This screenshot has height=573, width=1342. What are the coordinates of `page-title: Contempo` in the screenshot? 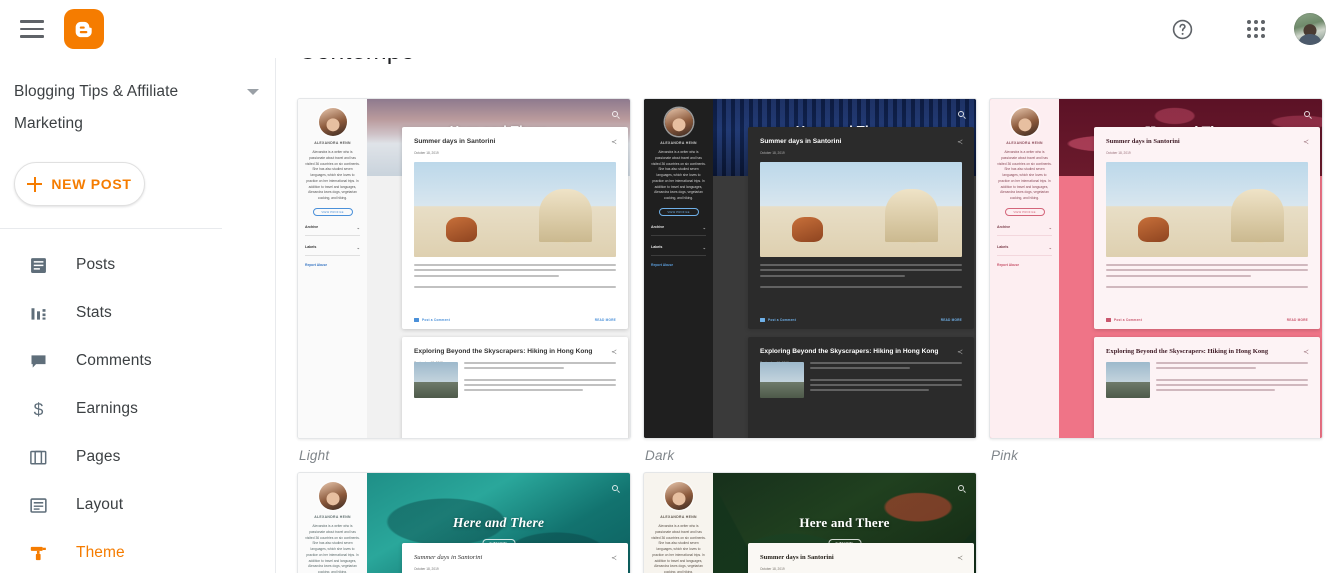 It's located at (356, 62).